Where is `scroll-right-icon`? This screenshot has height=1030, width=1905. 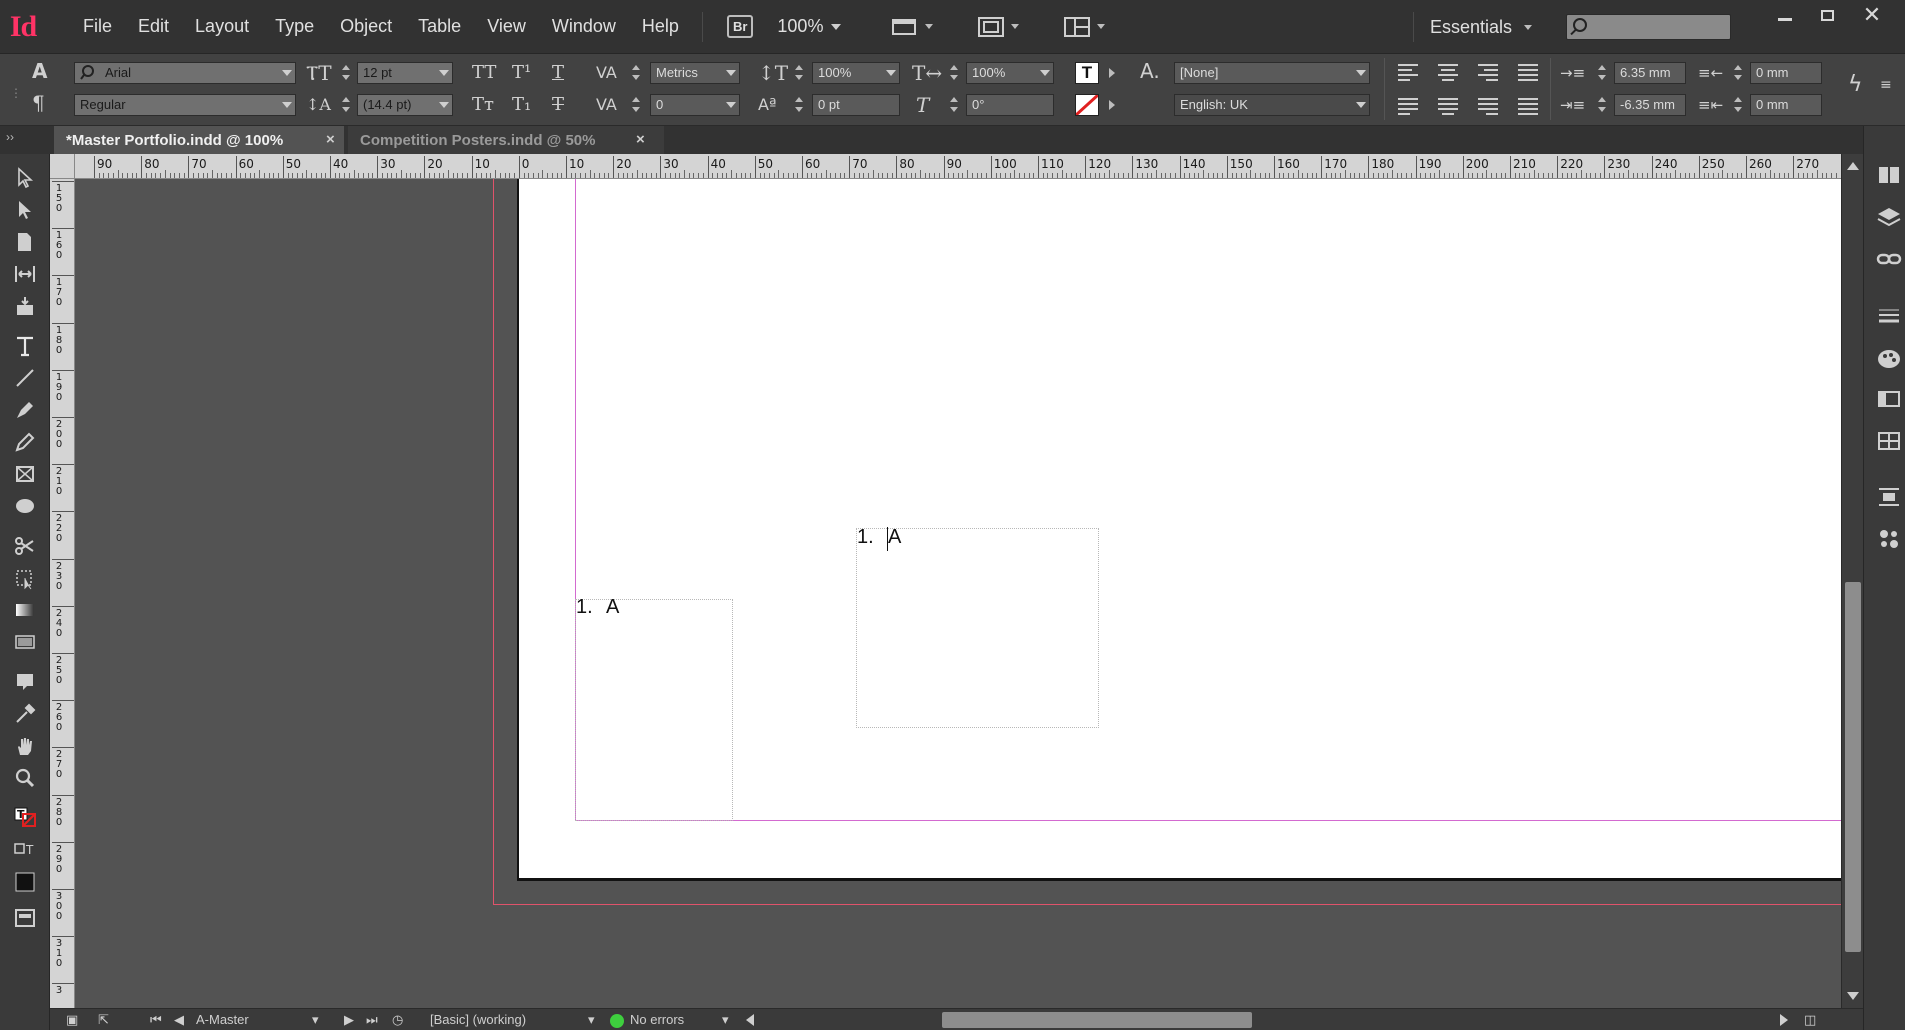 scroll-right-icon is located at coordinates (1784, 1020).